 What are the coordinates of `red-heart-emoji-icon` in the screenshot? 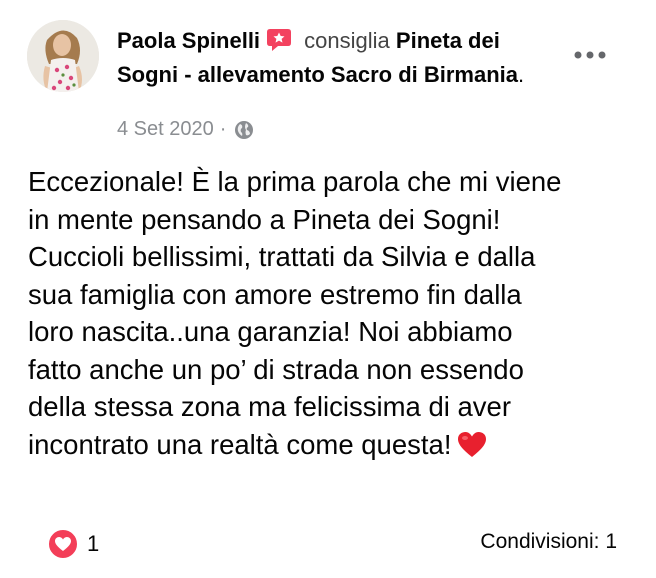 It's located at (472, 445).